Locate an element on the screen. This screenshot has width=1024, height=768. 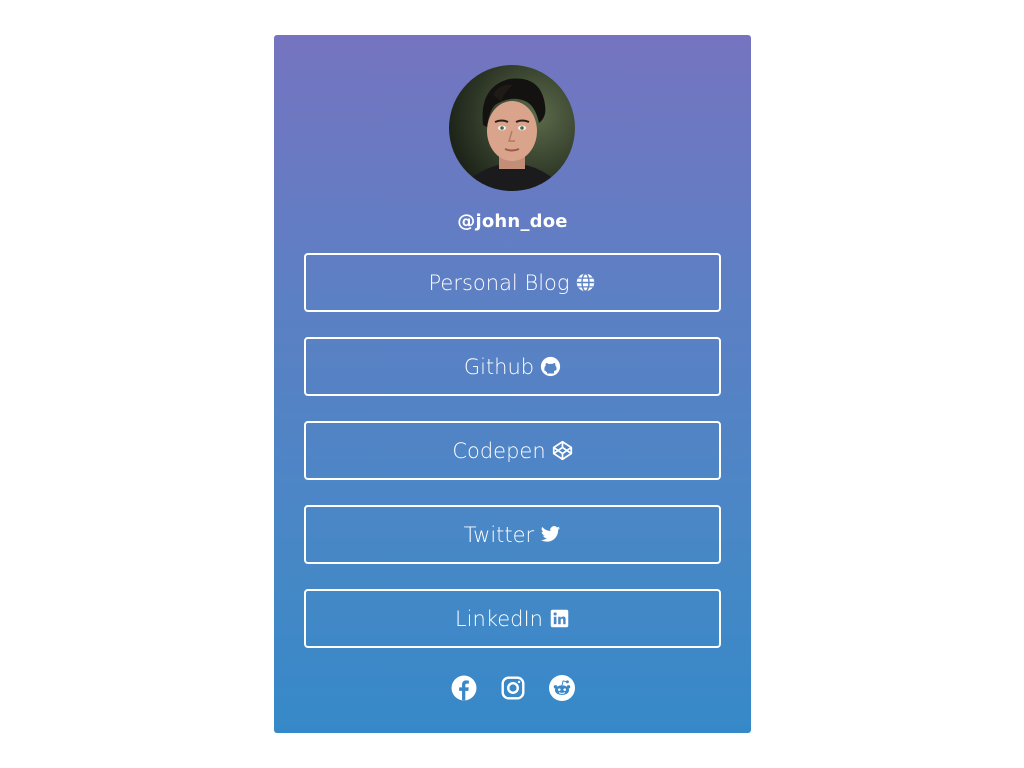
personal-blog-button: Personal Blog is located at coordinates (512, 282).